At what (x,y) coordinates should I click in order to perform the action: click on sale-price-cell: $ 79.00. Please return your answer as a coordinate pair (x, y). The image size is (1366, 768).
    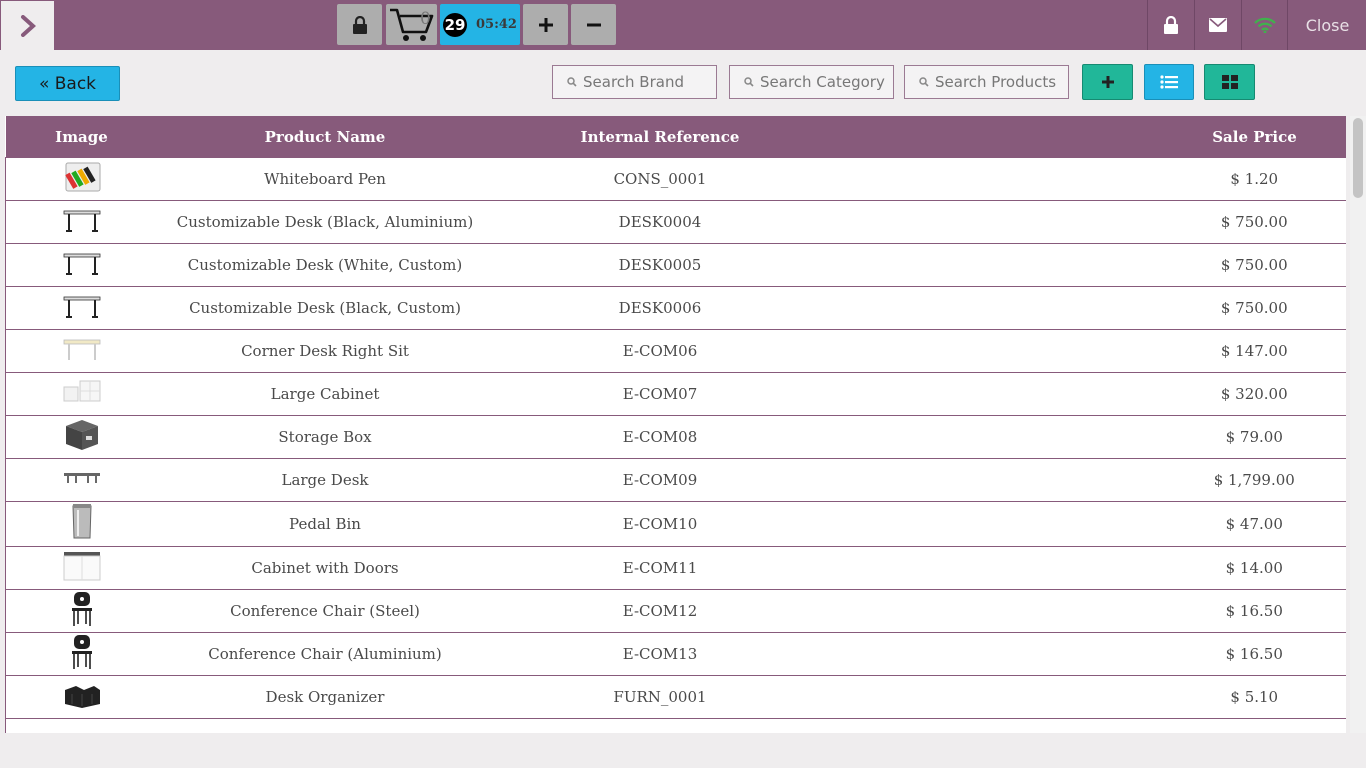
    Looking at the image, I should click on (1254, 437).